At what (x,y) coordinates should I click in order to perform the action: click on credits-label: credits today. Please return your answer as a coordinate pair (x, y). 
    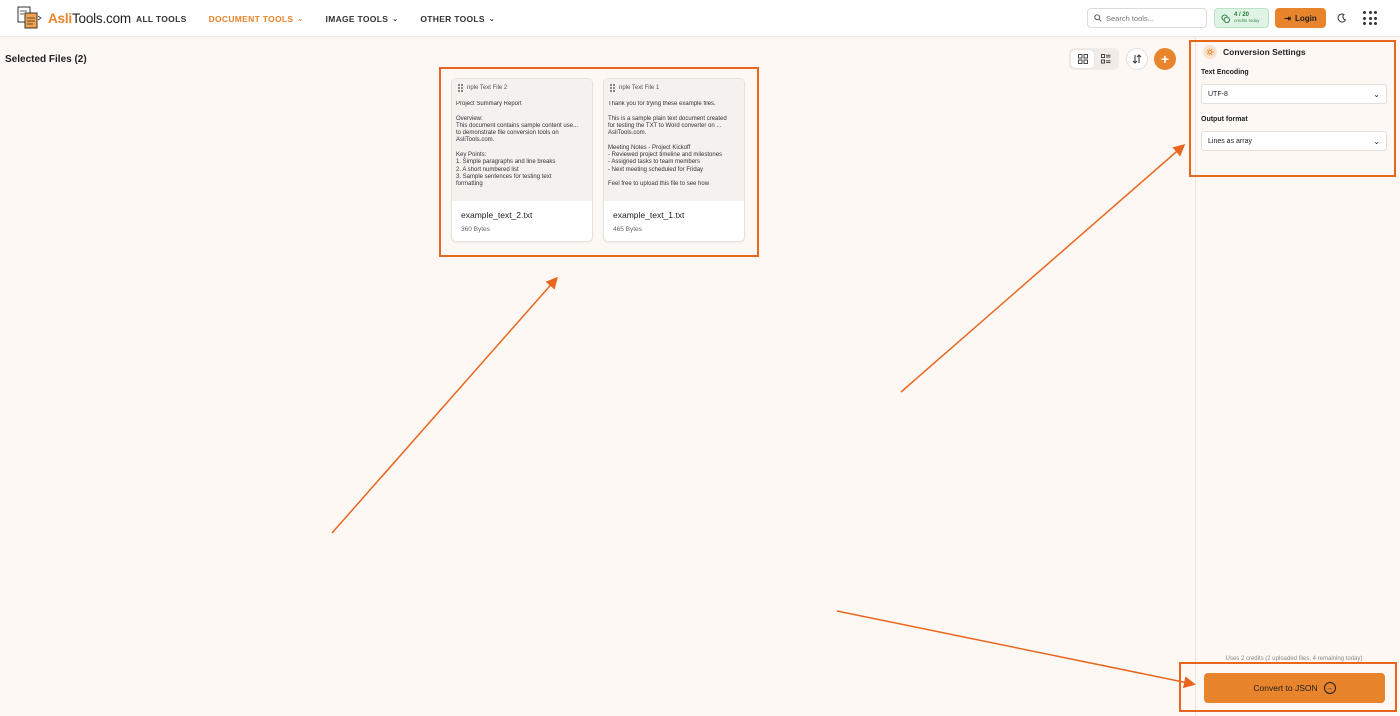
    Looking at the image, I should click on (1247, 20).